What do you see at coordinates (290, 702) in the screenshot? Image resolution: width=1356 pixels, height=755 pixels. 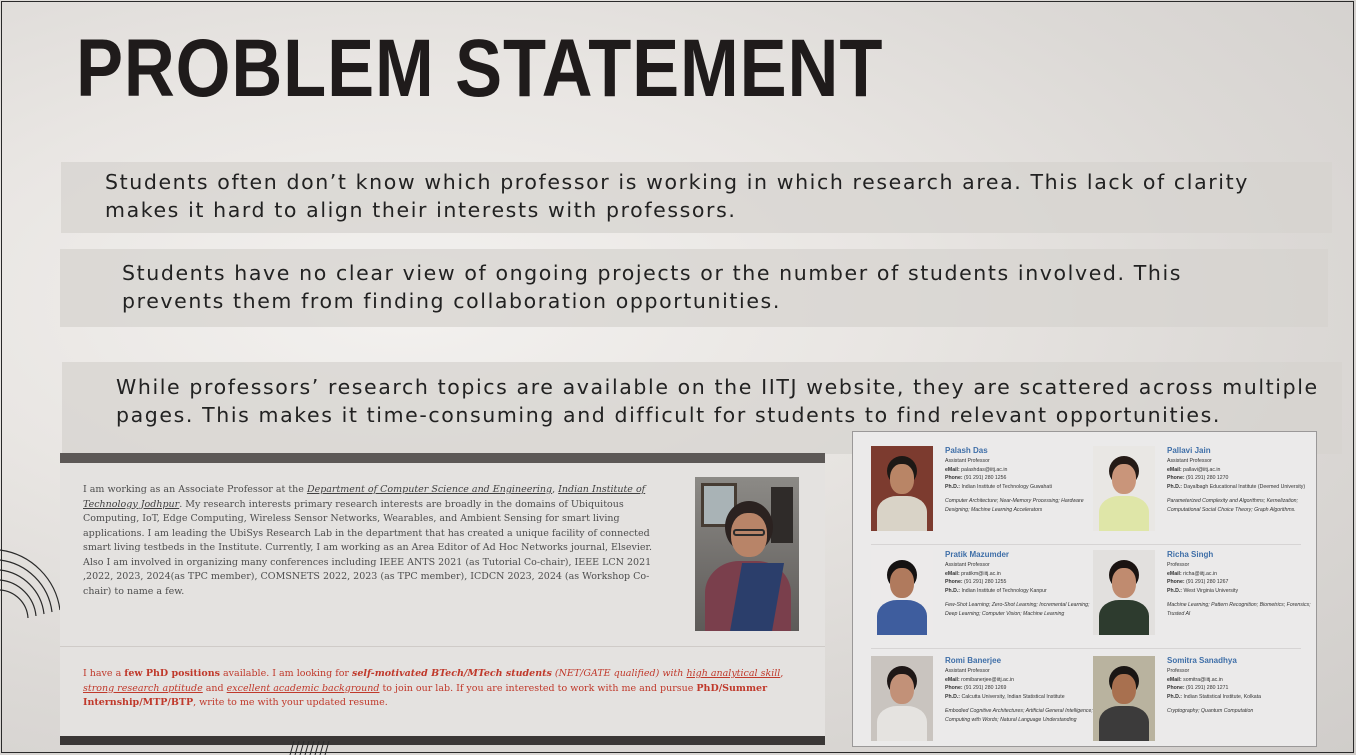 I see `phd-text-m: , write to me with your updated resume.` at bounding box center [290, 702].